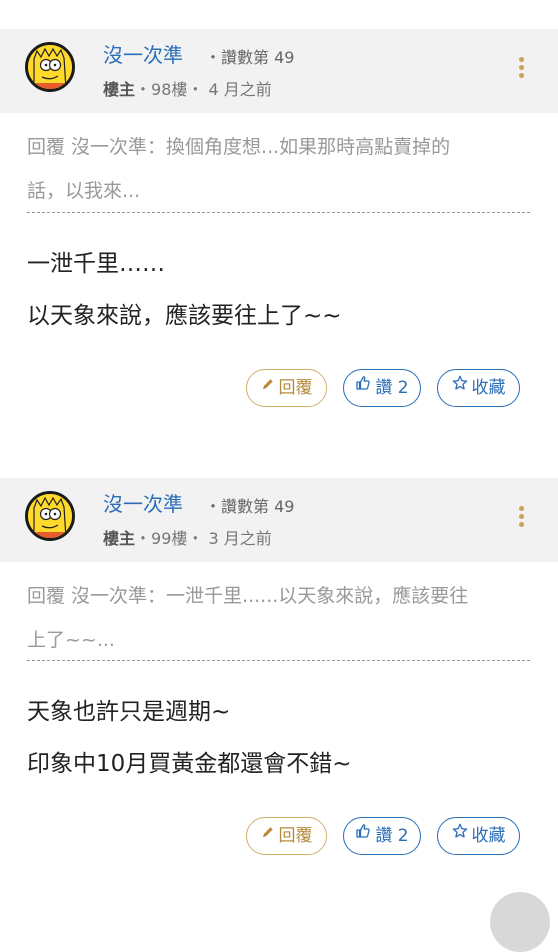 This screenshot has width=558, height=952. What do you see at coordinates (240, 89) in the screenshot?
I see `post-time: 4 月之前` at bounding box center [240, 89].